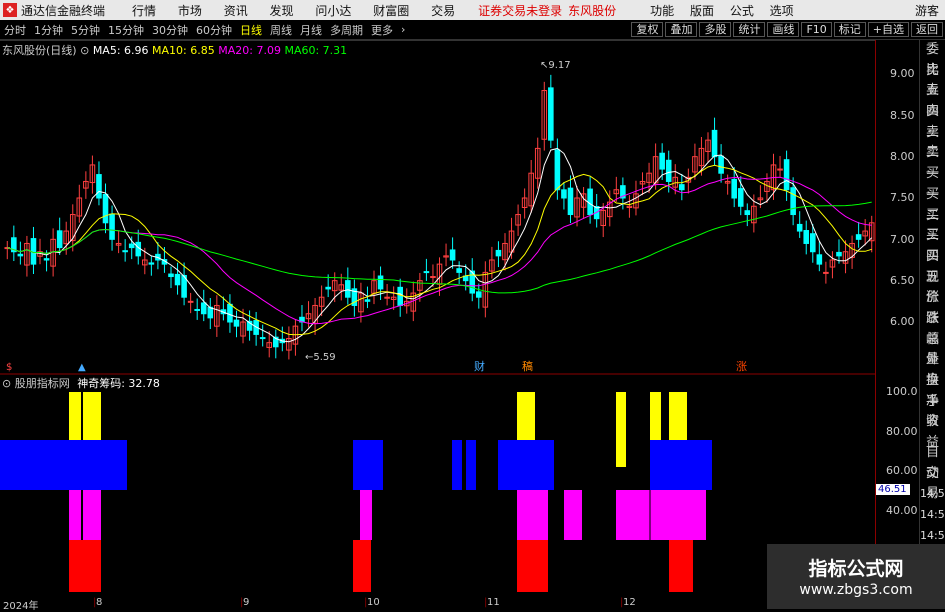 The image size is (945, 612). I want to click on period-tab-4: 30分钟, so click(170, 30).